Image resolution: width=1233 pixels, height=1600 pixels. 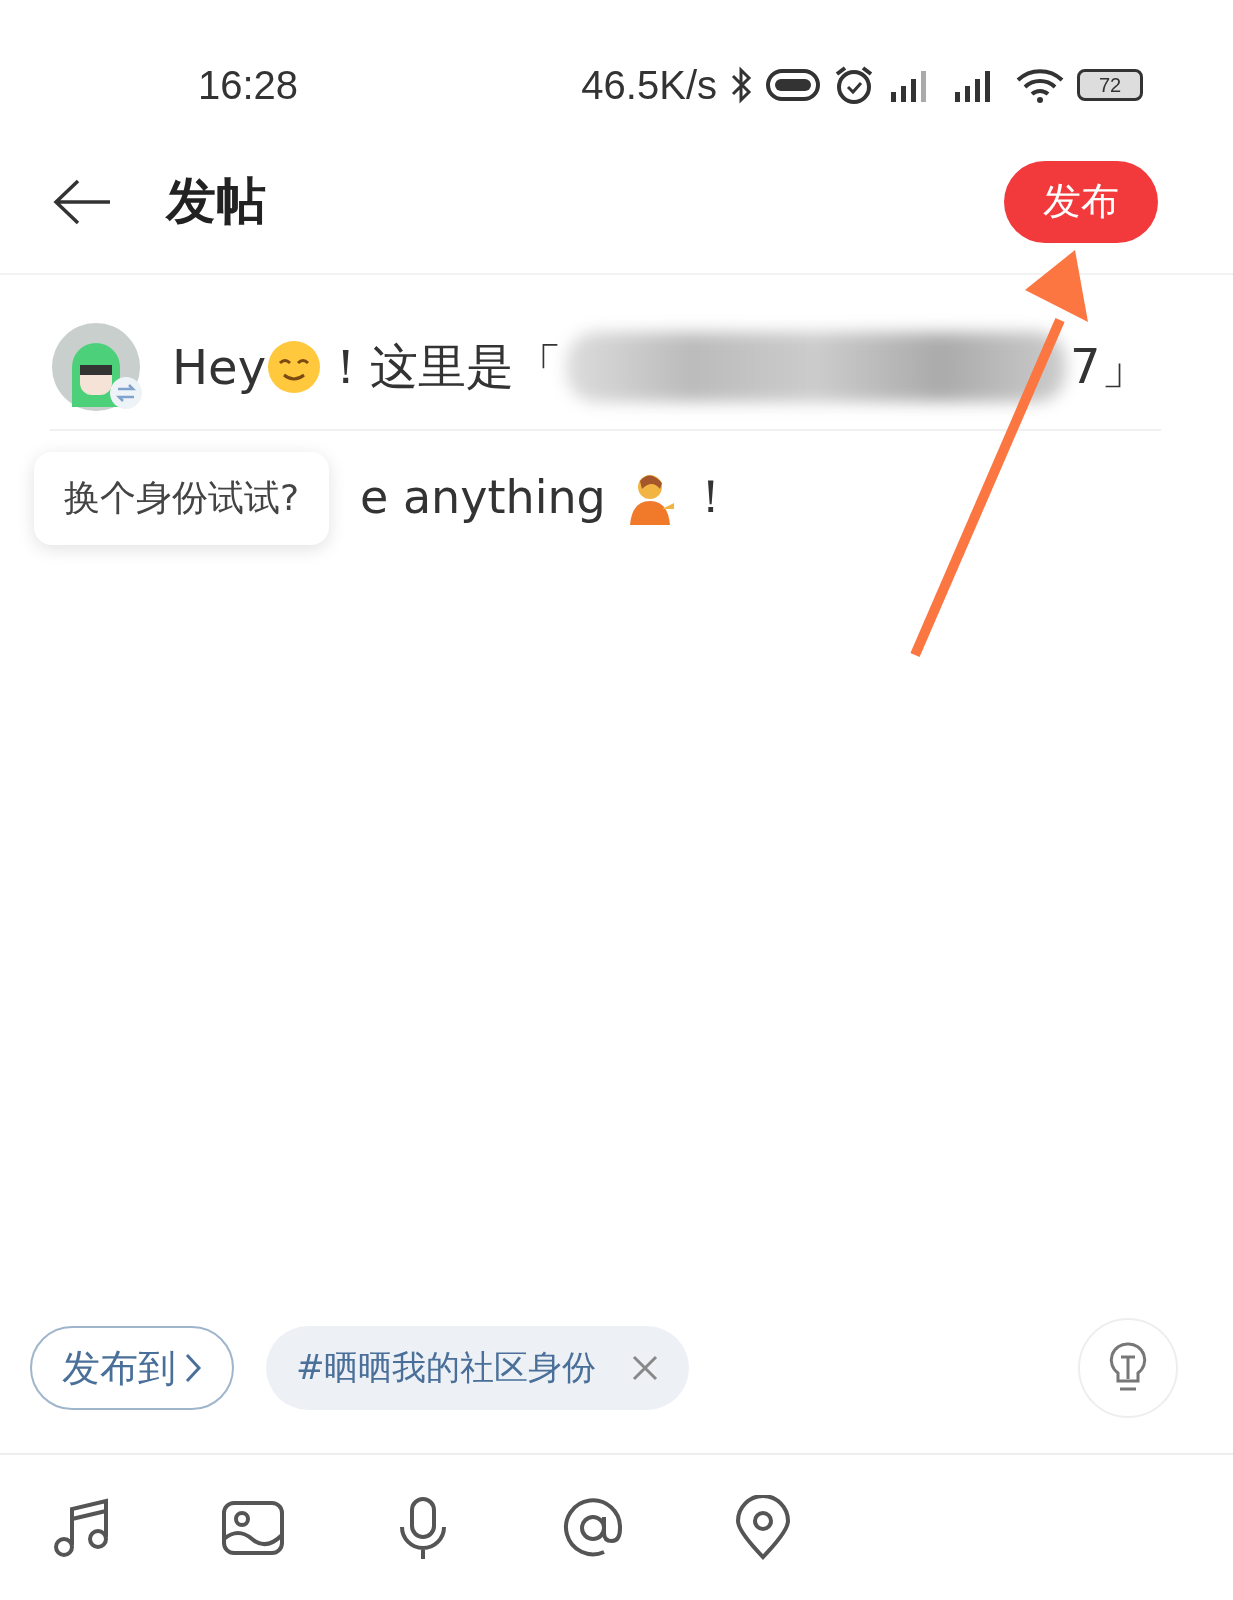 What do you see at coordinates (483, 497) in the screenshot?
I see `placeholder-text: e anything` at bounding box center [483, 497].